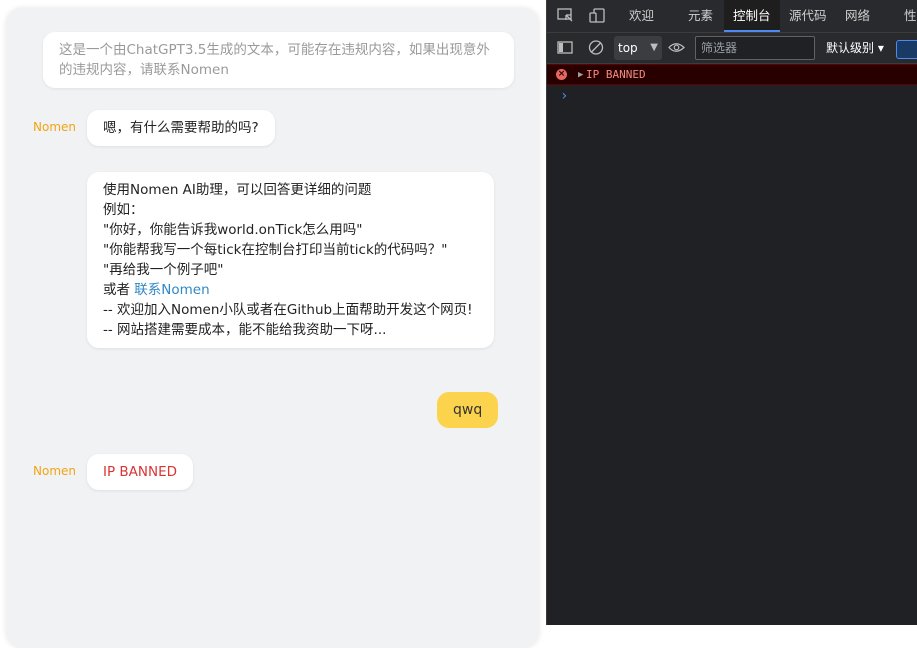 The image size is (917, 648). I want to click on tab-sources: 源代码, so click(808, 16).